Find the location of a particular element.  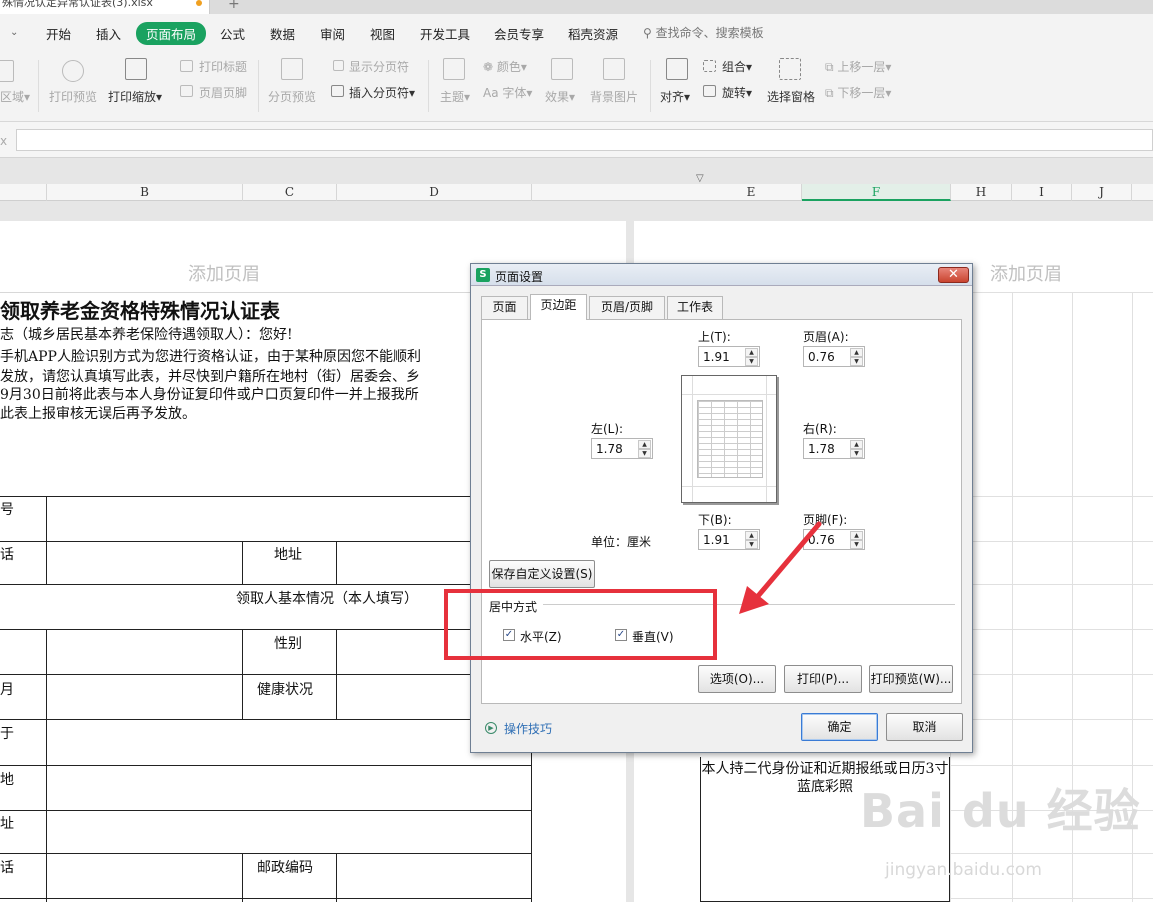

fx-icon: x is located at coordinates (3, 141).